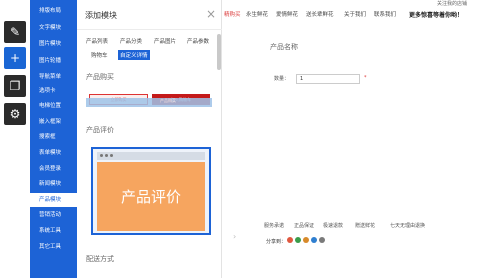  What do you see at coordinates (355, 14) in the screenshot?
I see `nav-link-about: 关于我们` at bounding box center [355, 14].